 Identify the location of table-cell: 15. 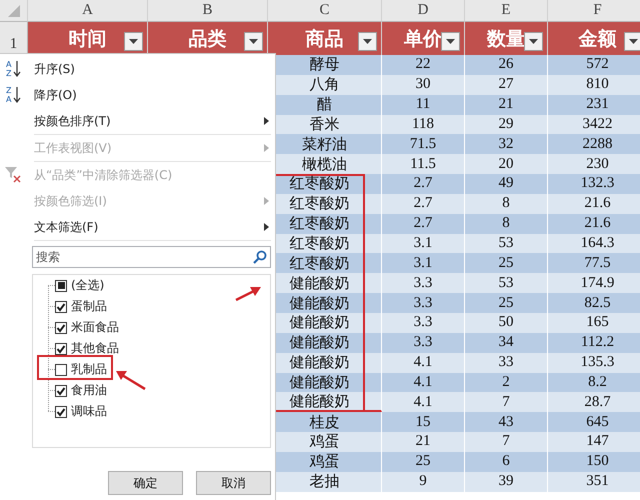
(423, 422).